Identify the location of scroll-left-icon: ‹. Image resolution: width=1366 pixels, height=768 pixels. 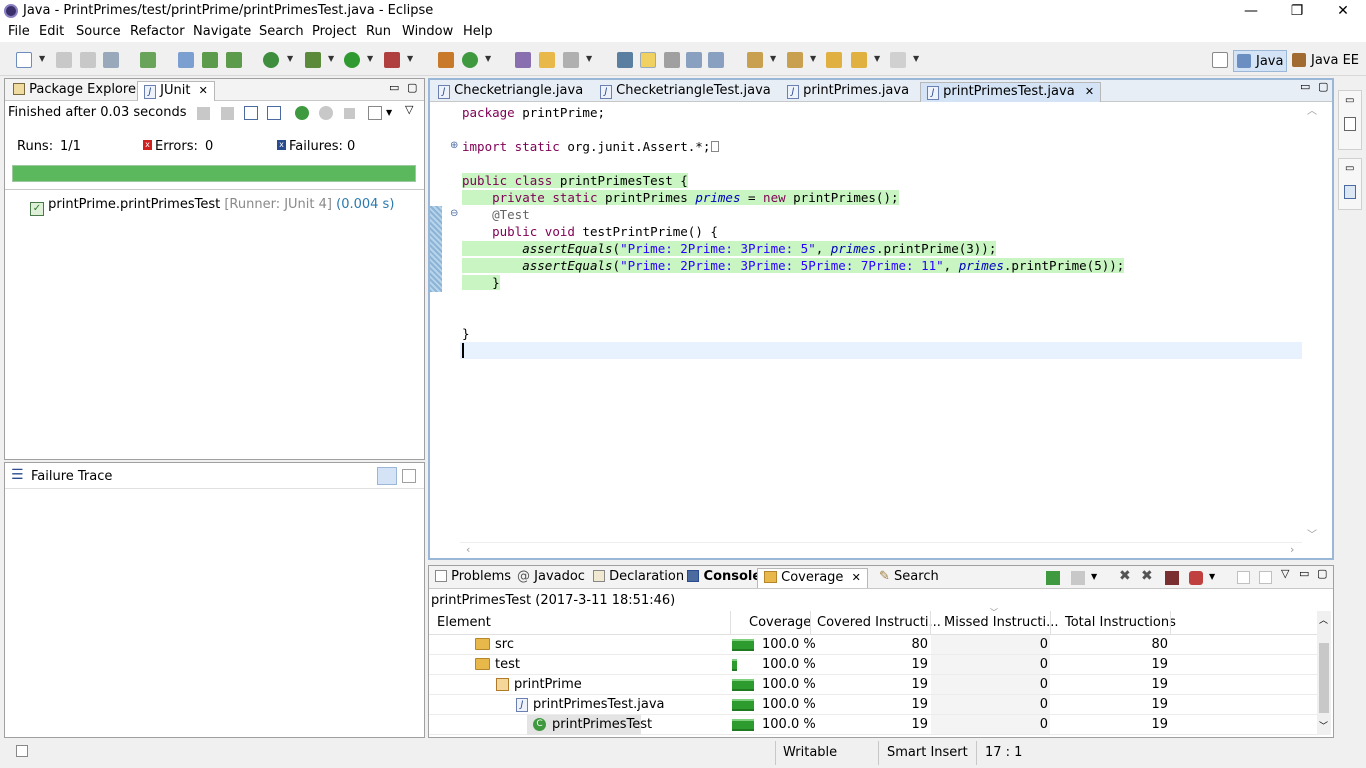
(468, 549).